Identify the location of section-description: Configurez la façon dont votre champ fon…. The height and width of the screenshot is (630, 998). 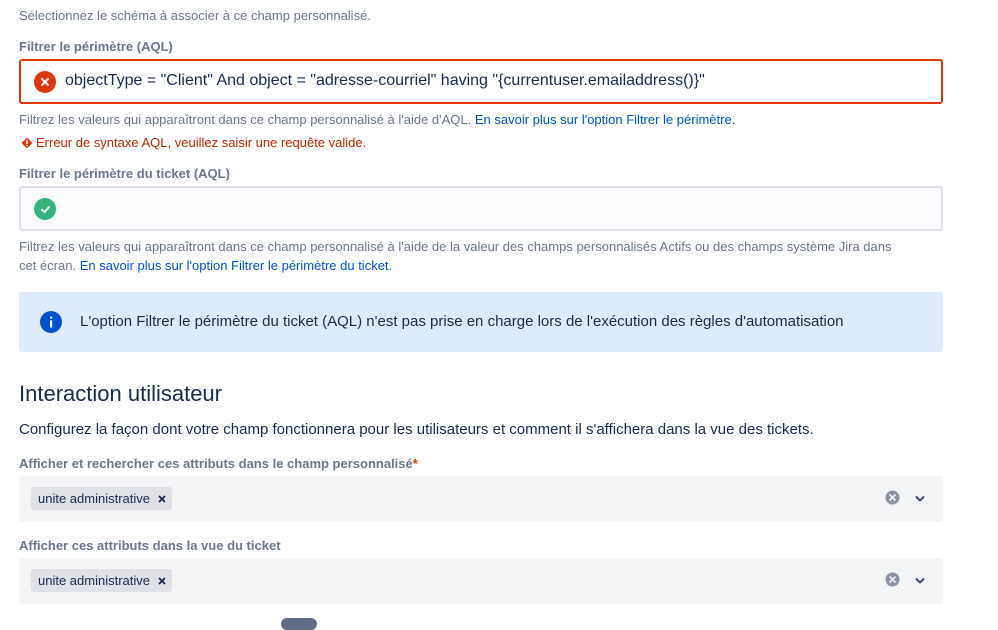
(416, 429).